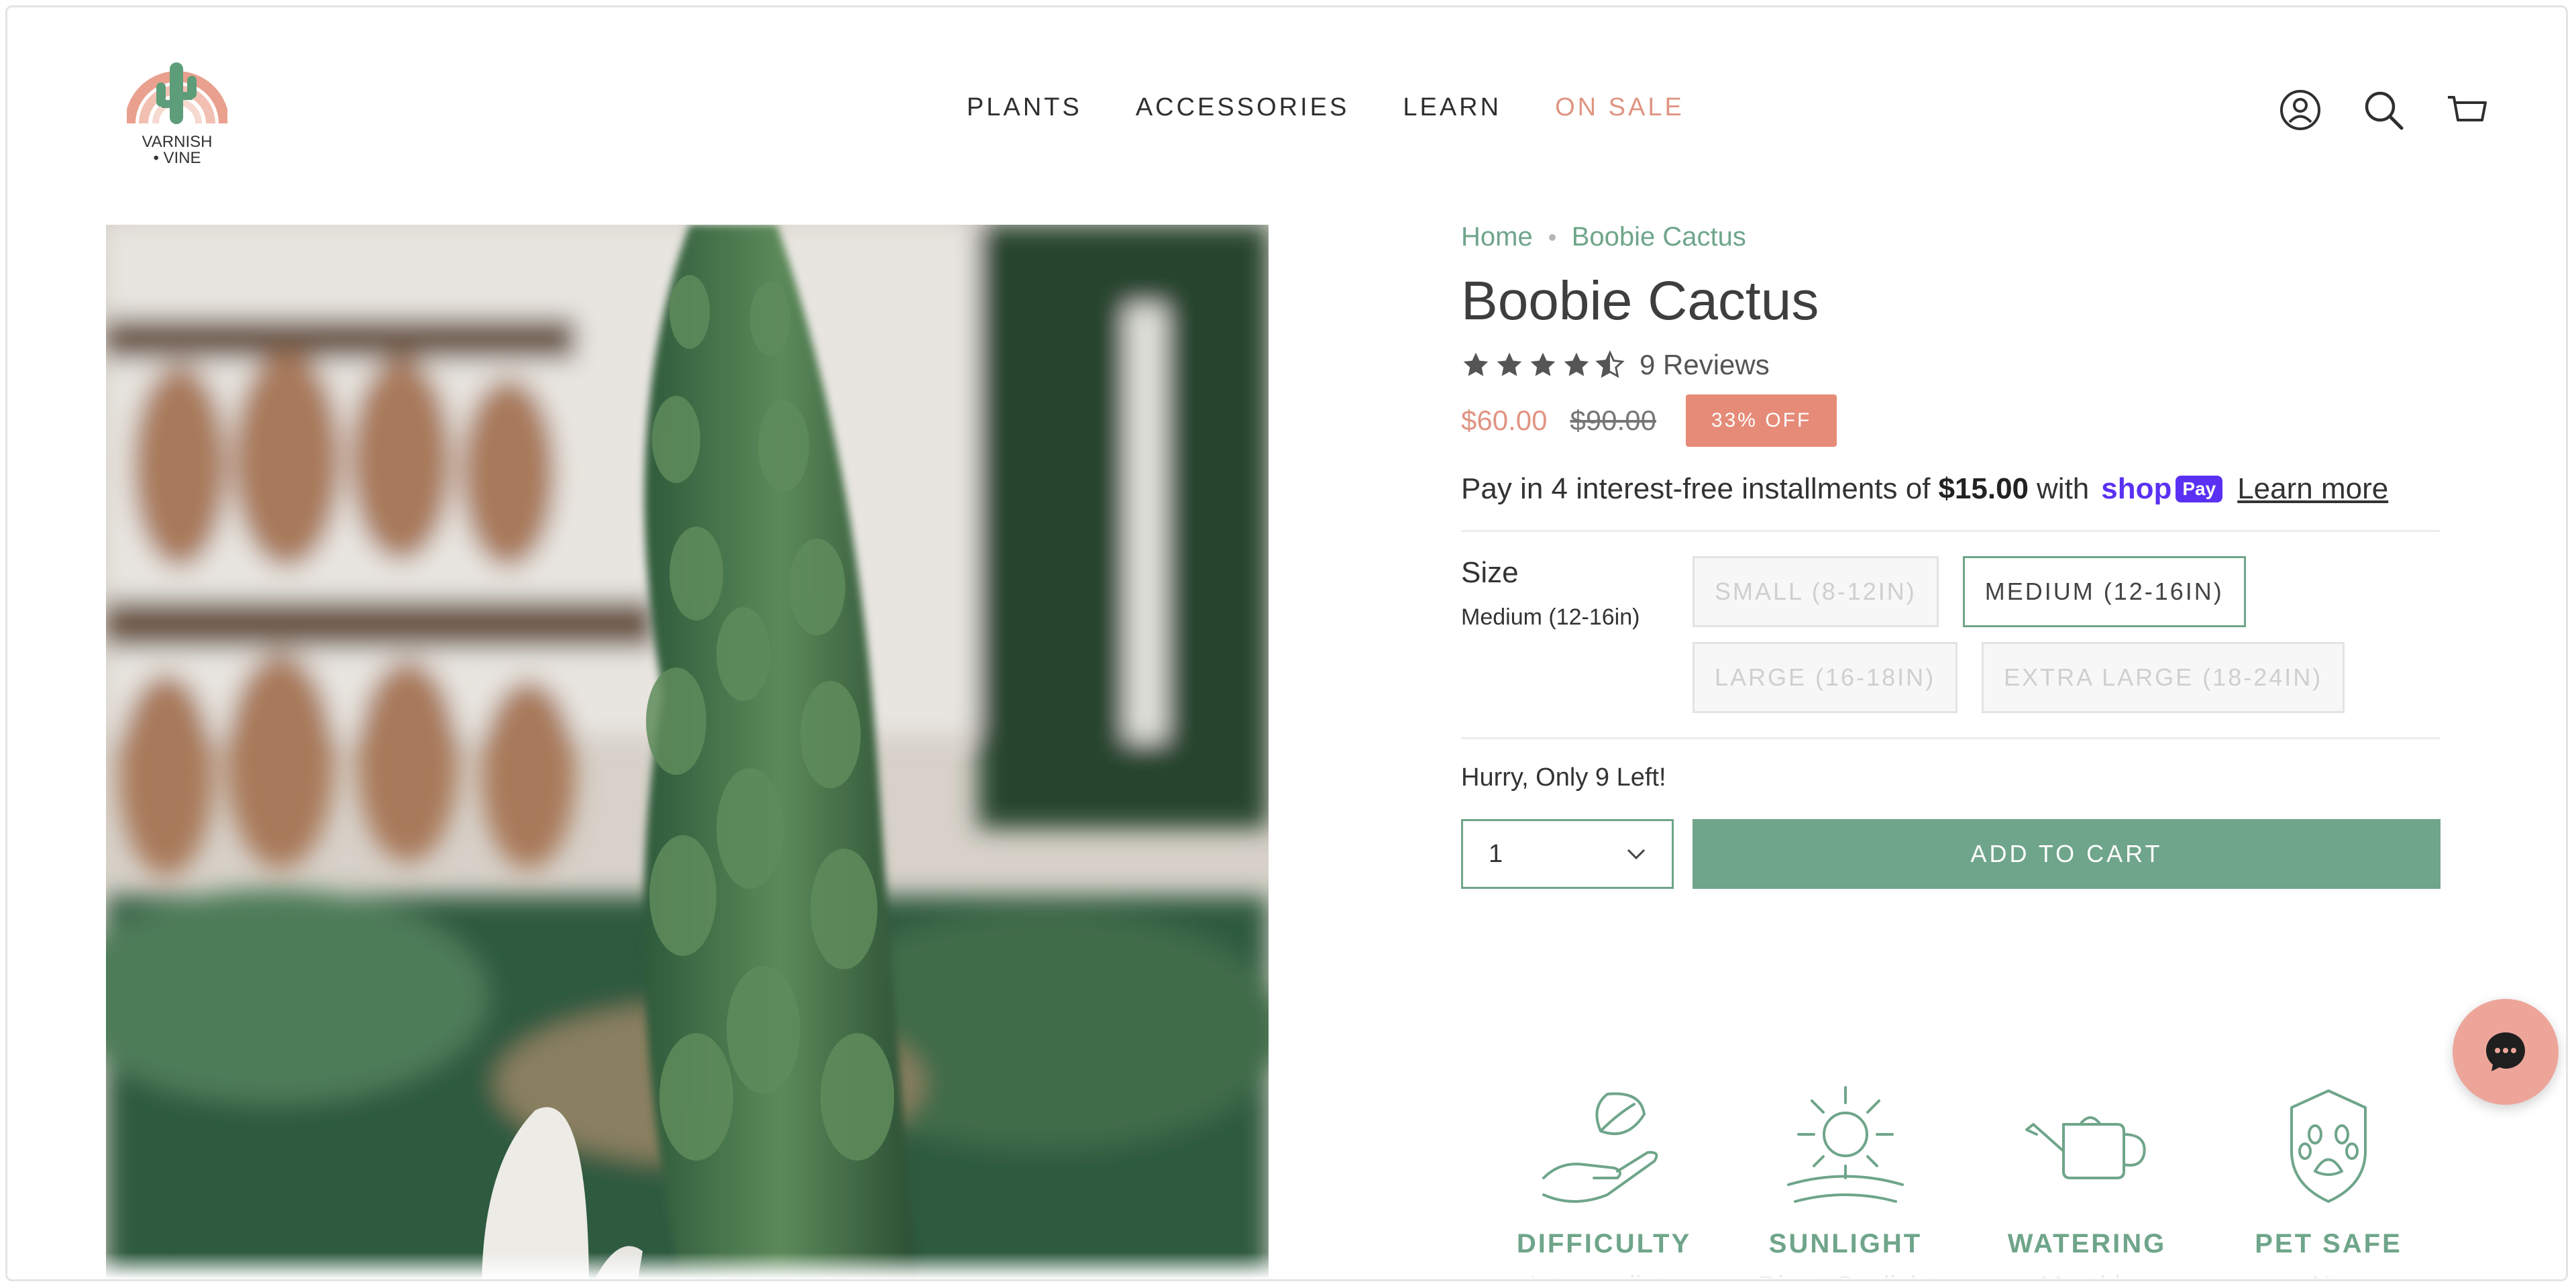 The image size is (2576, 1288). I want to click on shop-pay-badge: Pay, so click(2199, 489).